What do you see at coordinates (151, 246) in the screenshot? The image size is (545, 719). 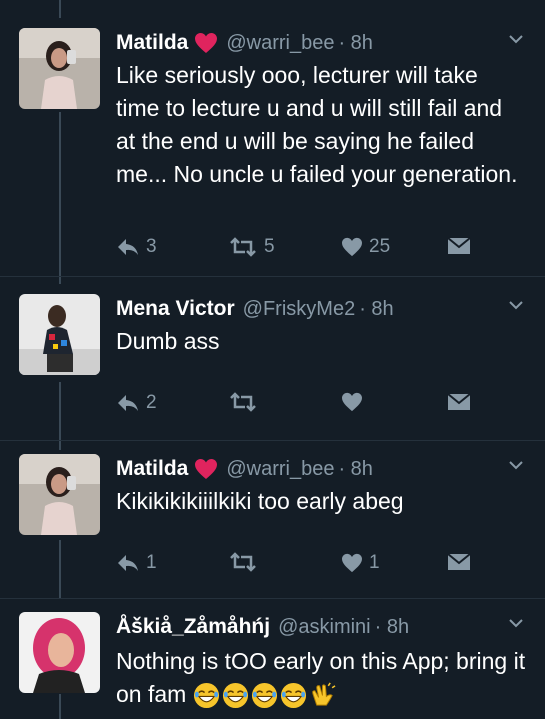 I see `reply-count: 3` at bounding box center [151, 246].